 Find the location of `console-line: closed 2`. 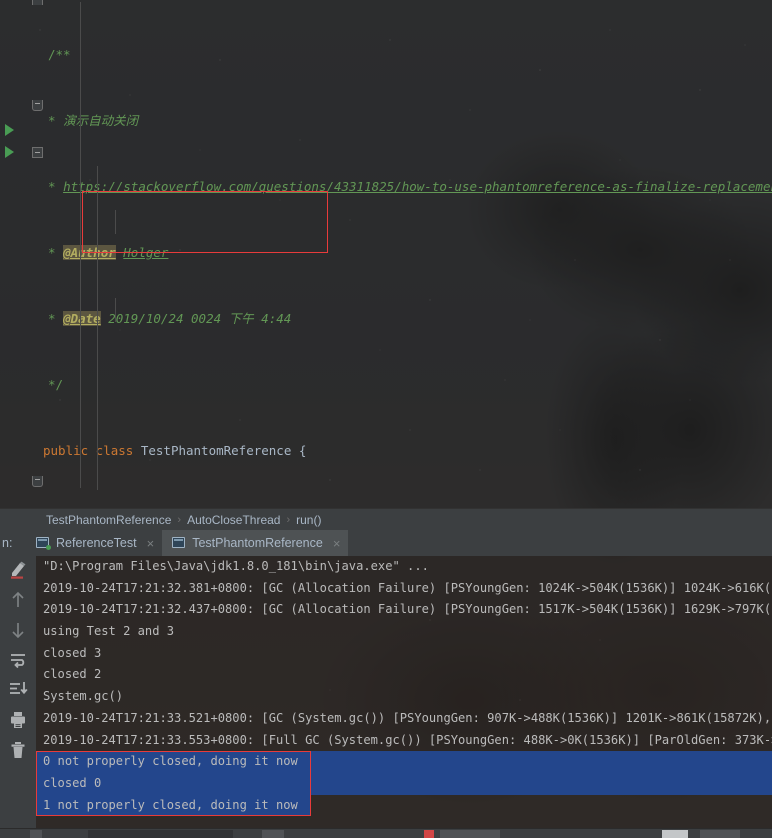

console-line: closed 2 is located at coordinates (72, 674).